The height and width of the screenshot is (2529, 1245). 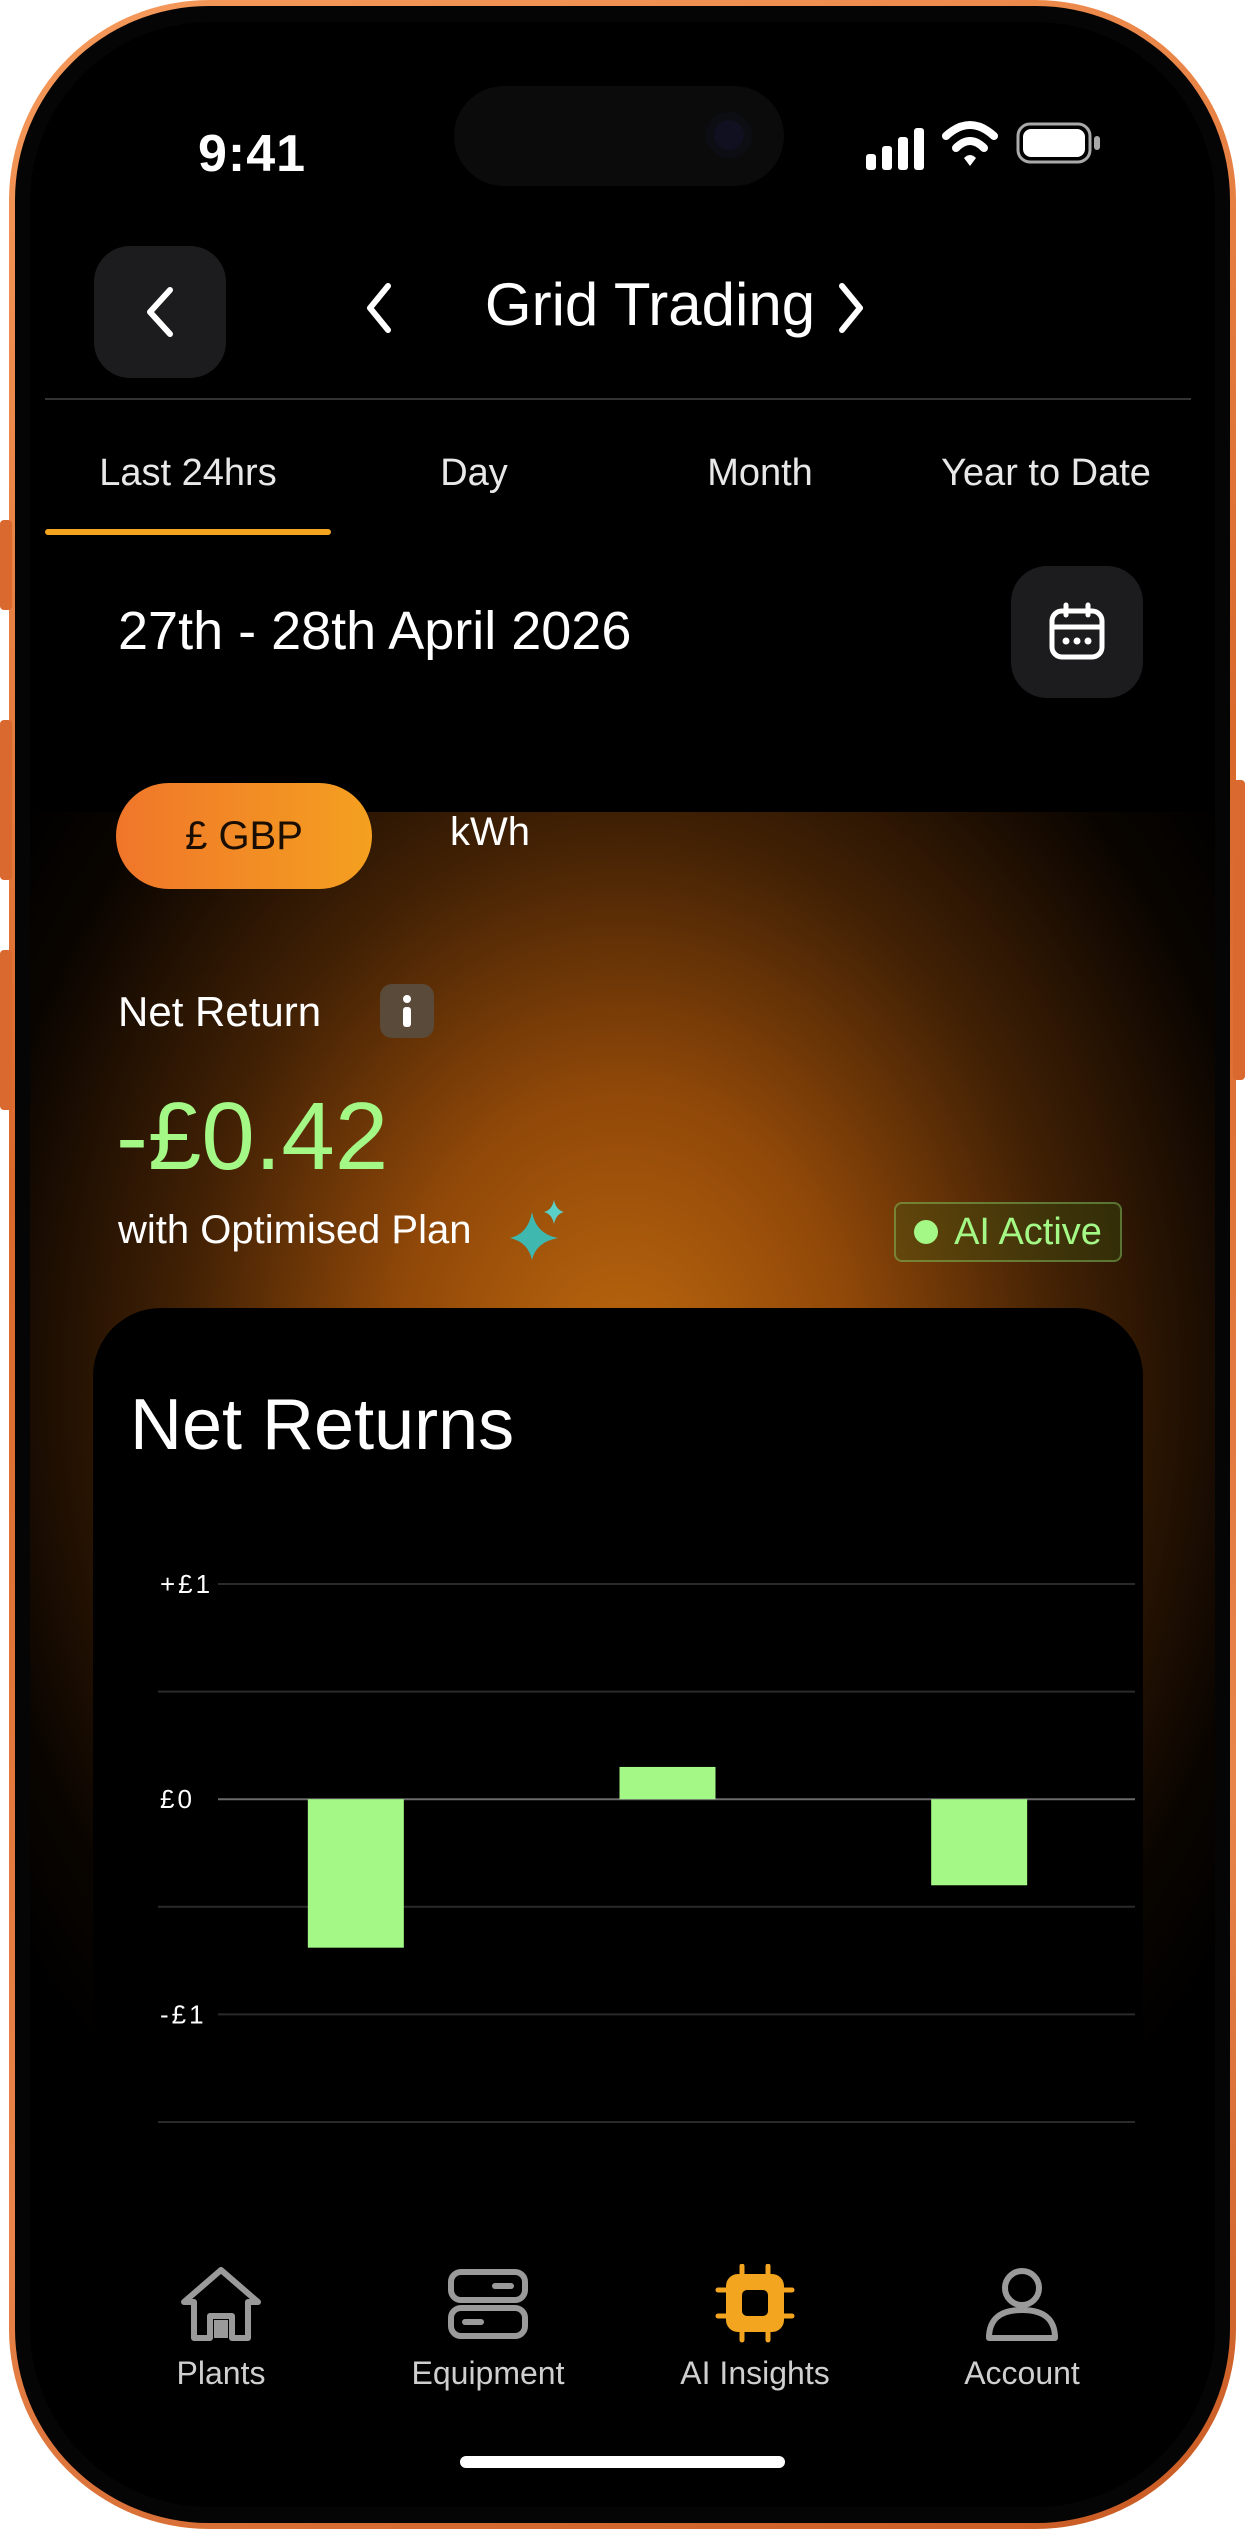 I want to click on date-range: 27th - 28th April 2026, so click(x=375, y=631).